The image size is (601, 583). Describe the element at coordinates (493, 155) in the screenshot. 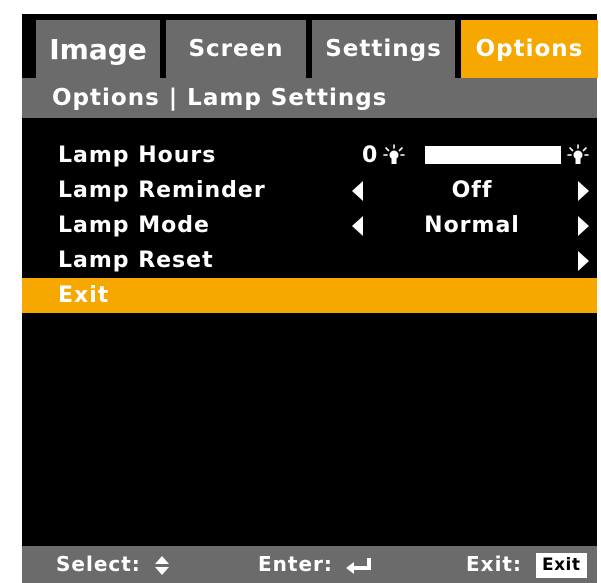

I see `lamp-hours-bar` at that location.